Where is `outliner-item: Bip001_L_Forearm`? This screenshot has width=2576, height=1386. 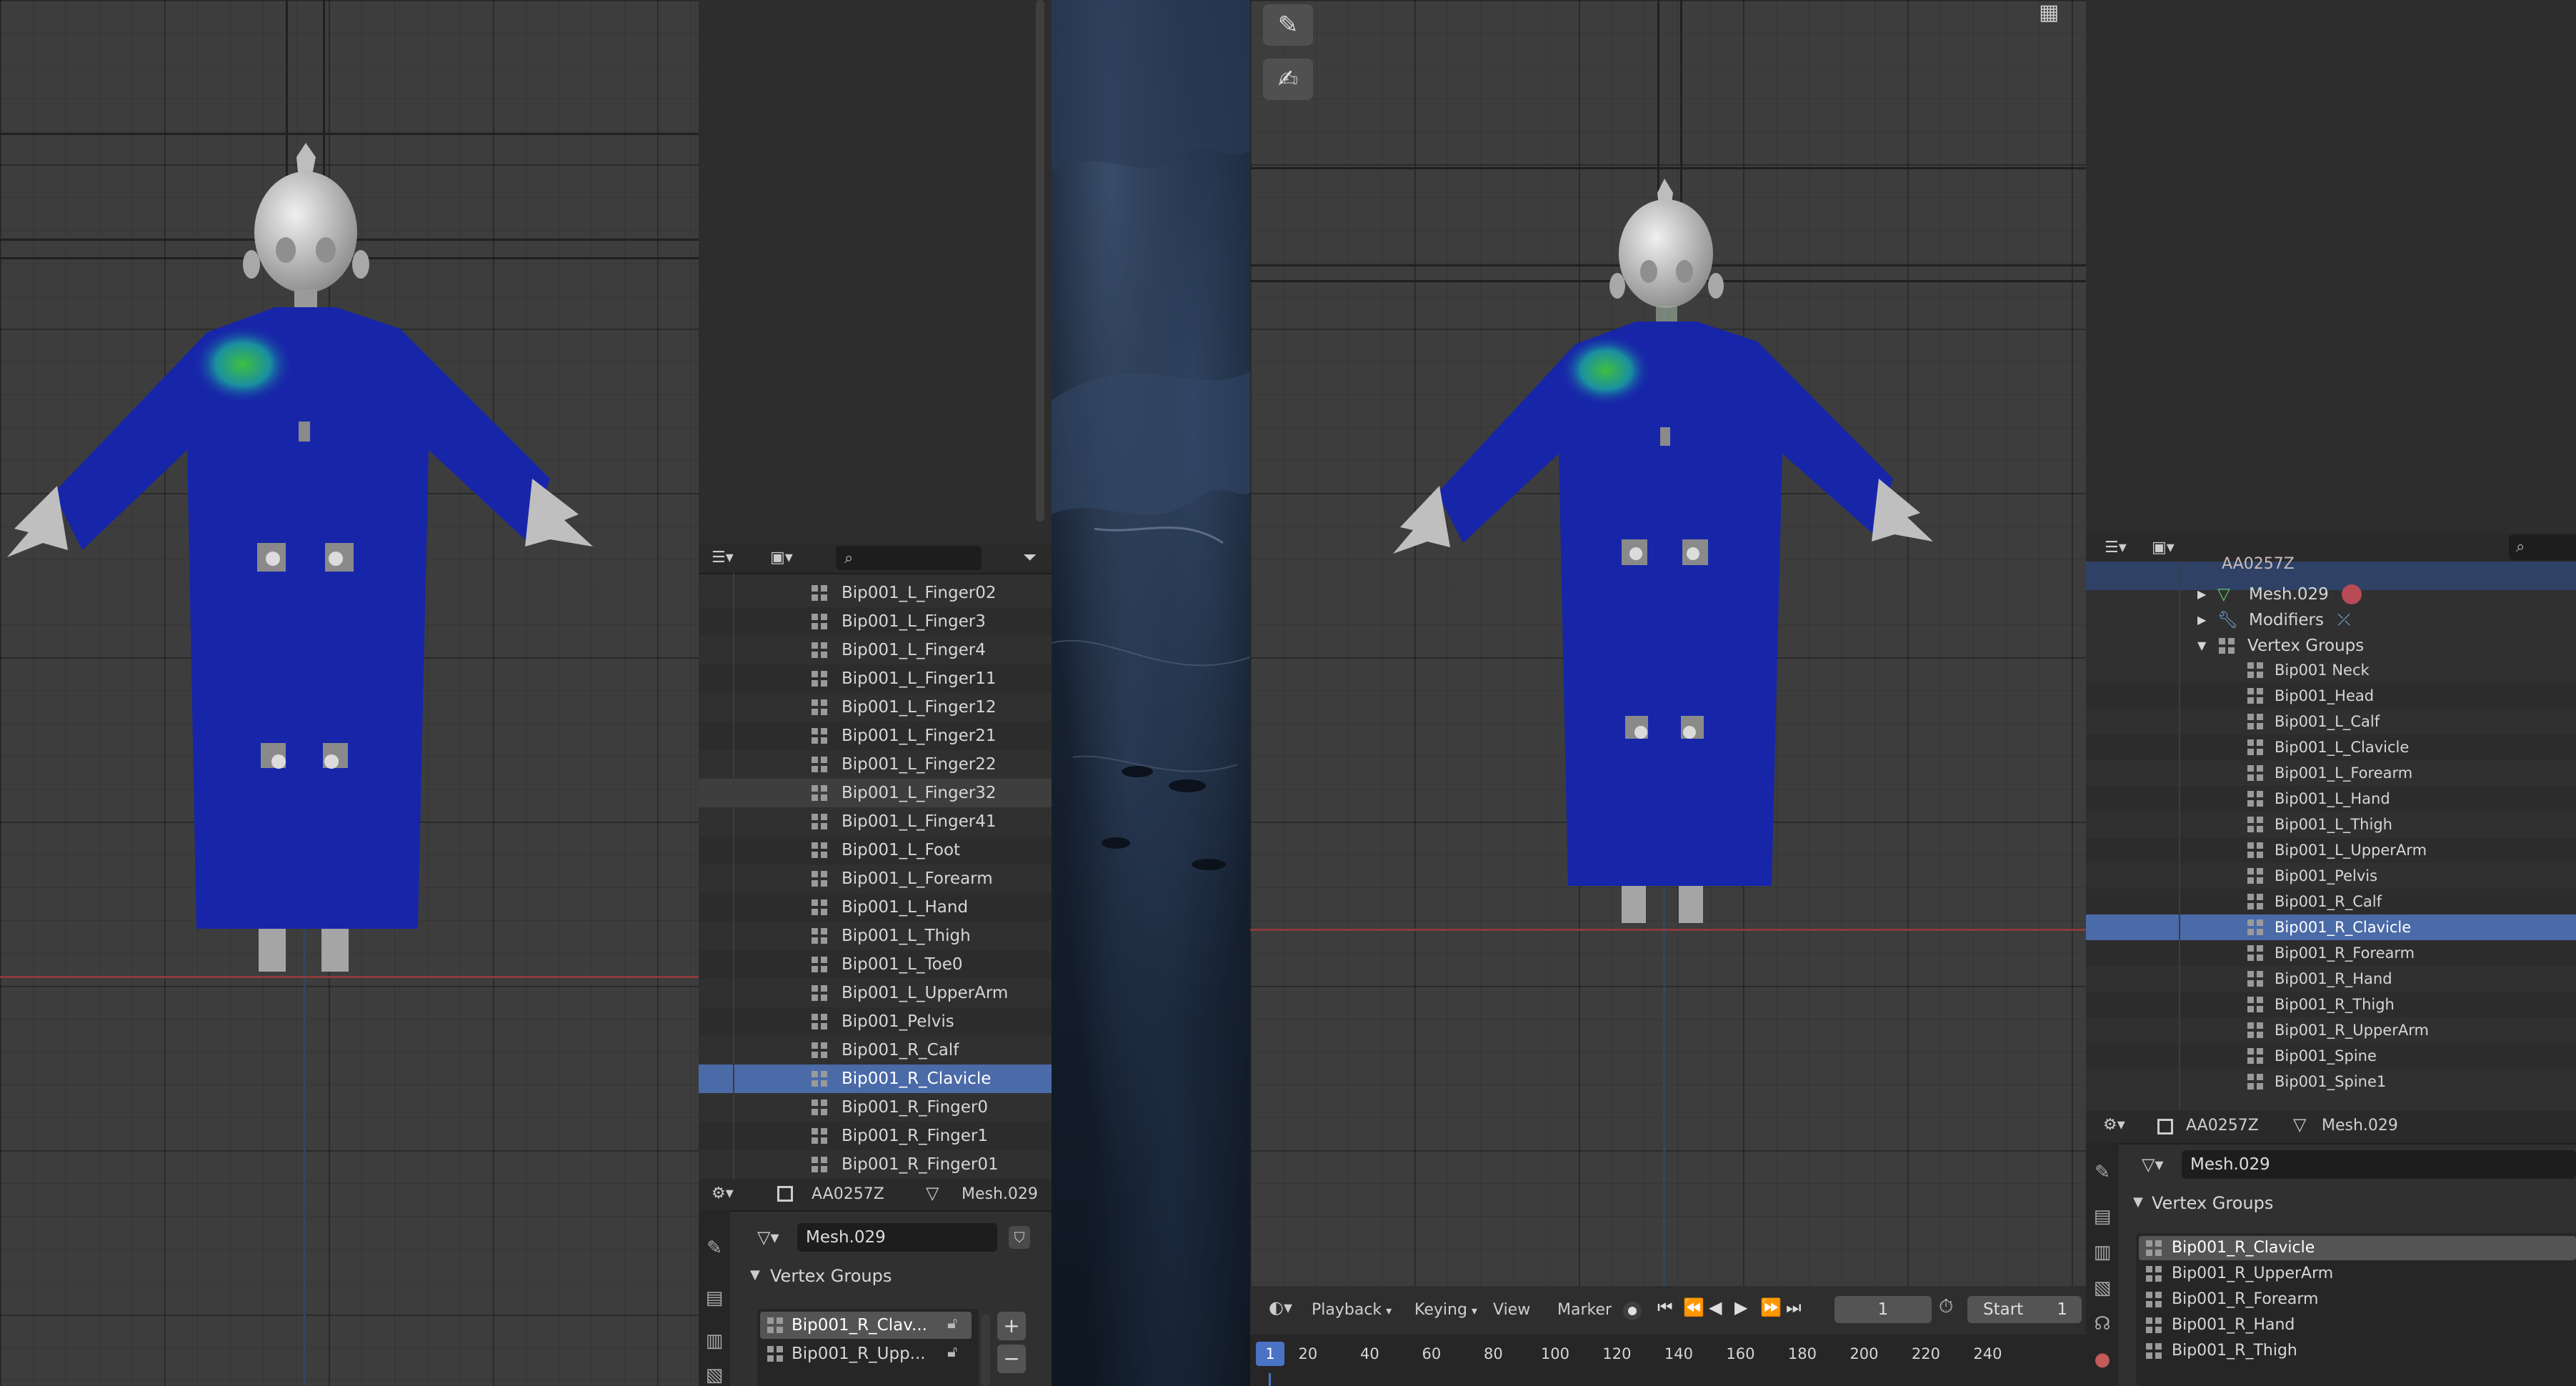
outliner-item: Bip001_L_Forearm is located at coordinates (876, 878).